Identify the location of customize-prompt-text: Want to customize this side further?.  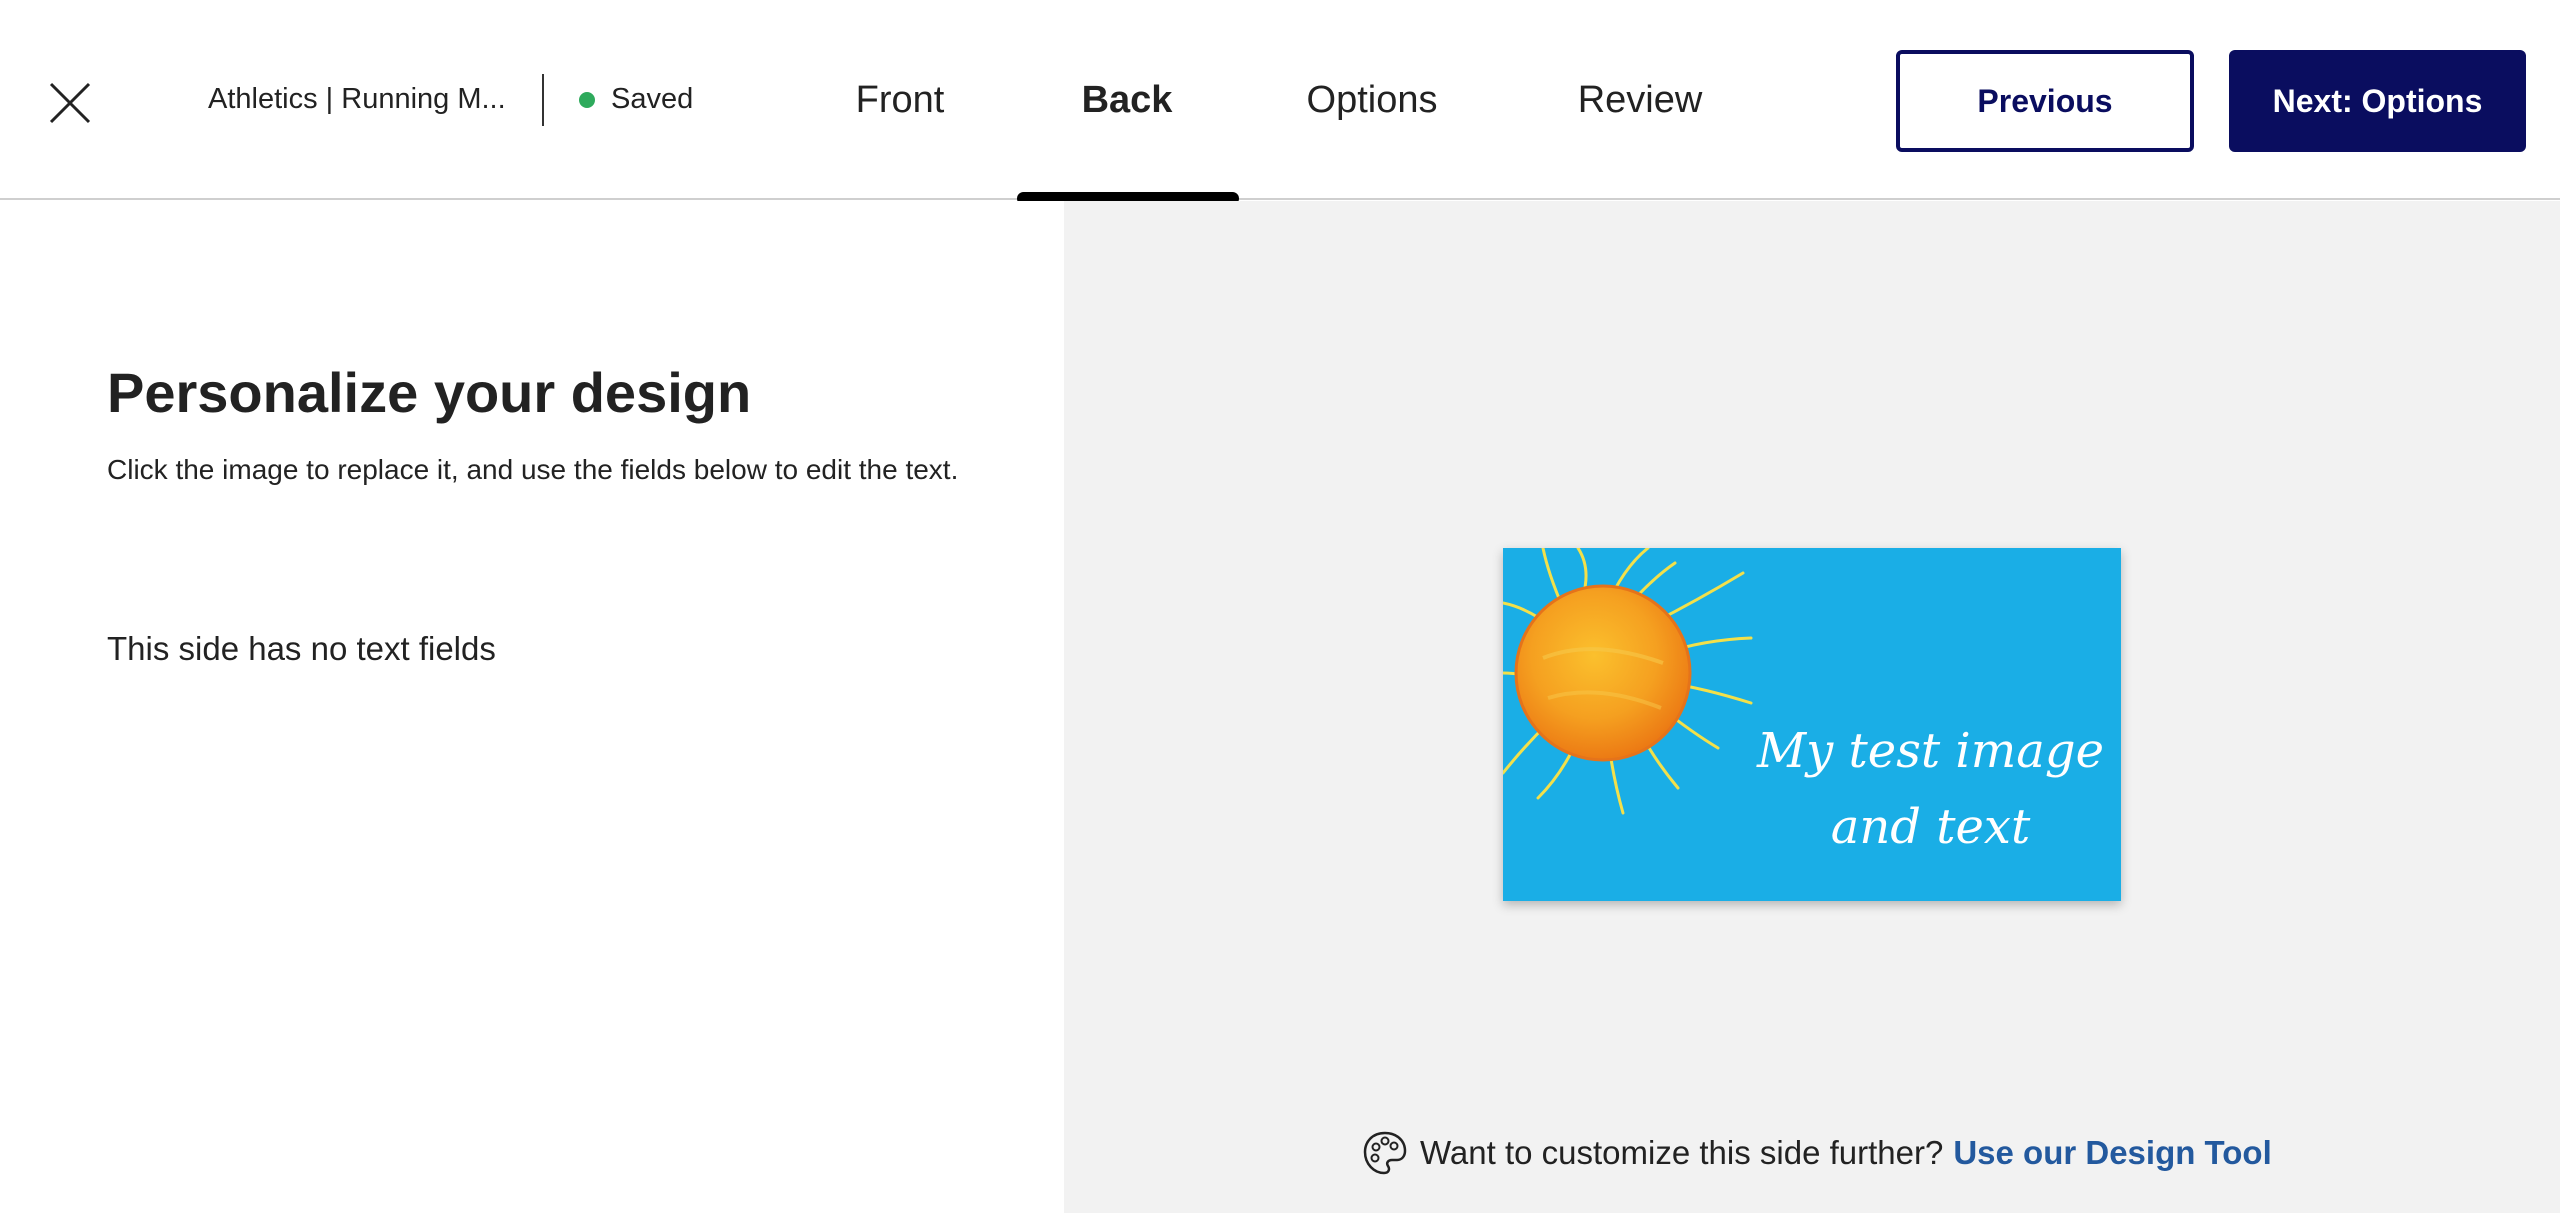
(1682, 1152).